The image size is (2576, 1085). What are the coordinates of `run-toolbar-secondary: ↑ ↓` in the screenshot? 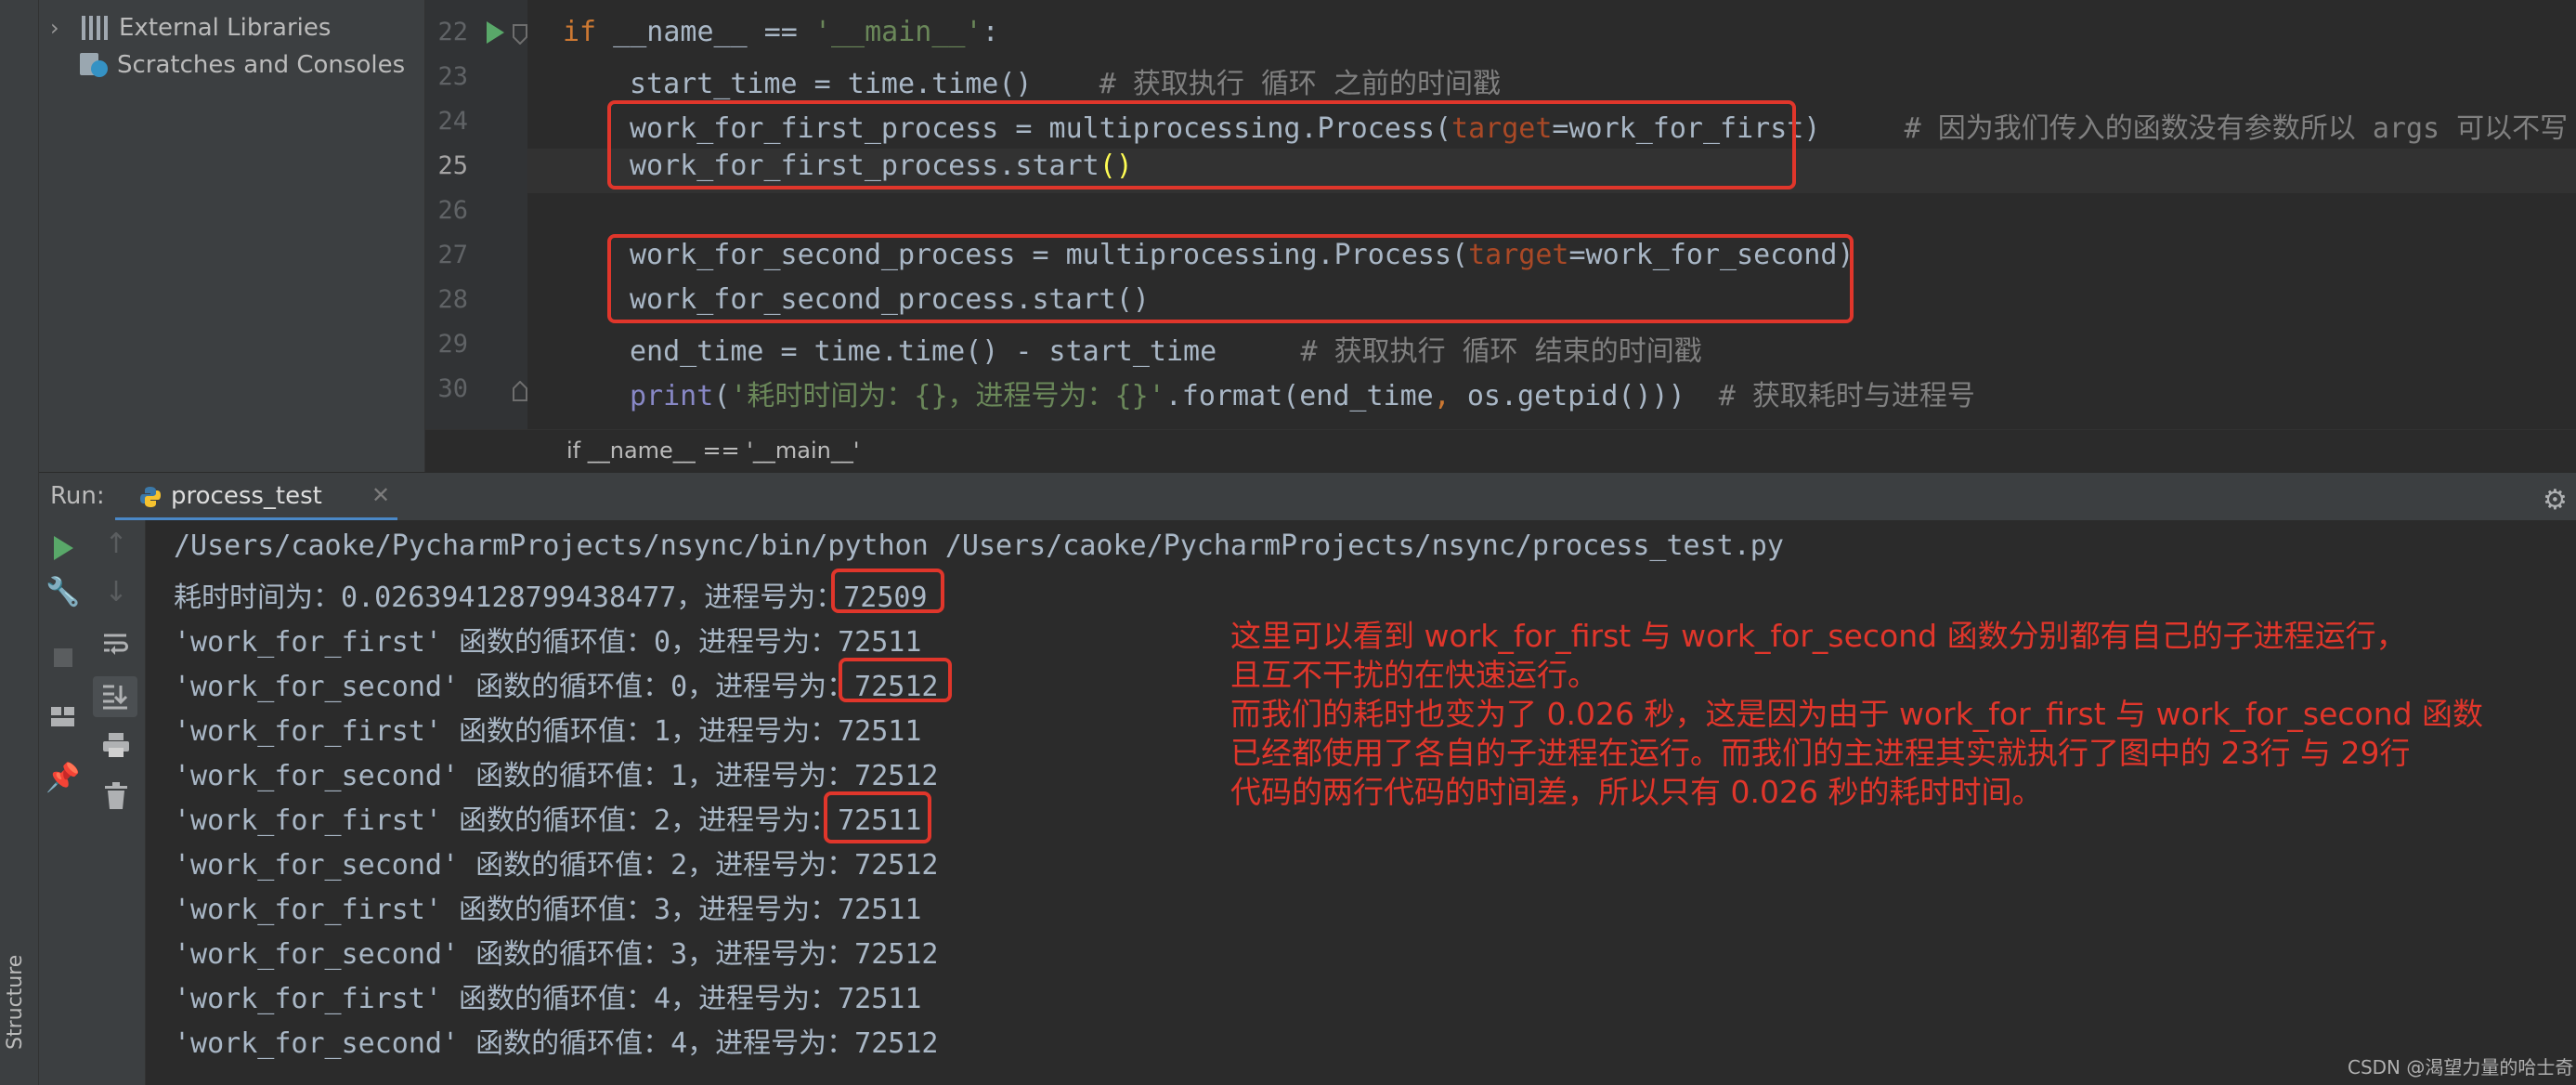 It's located at (117, 802).